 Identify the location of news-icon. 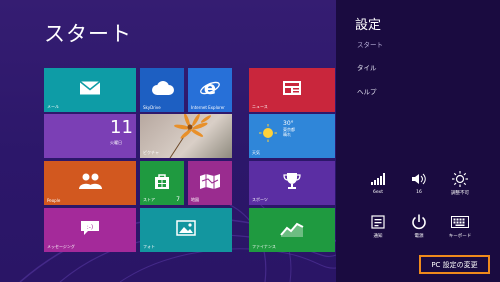
(292, 87).